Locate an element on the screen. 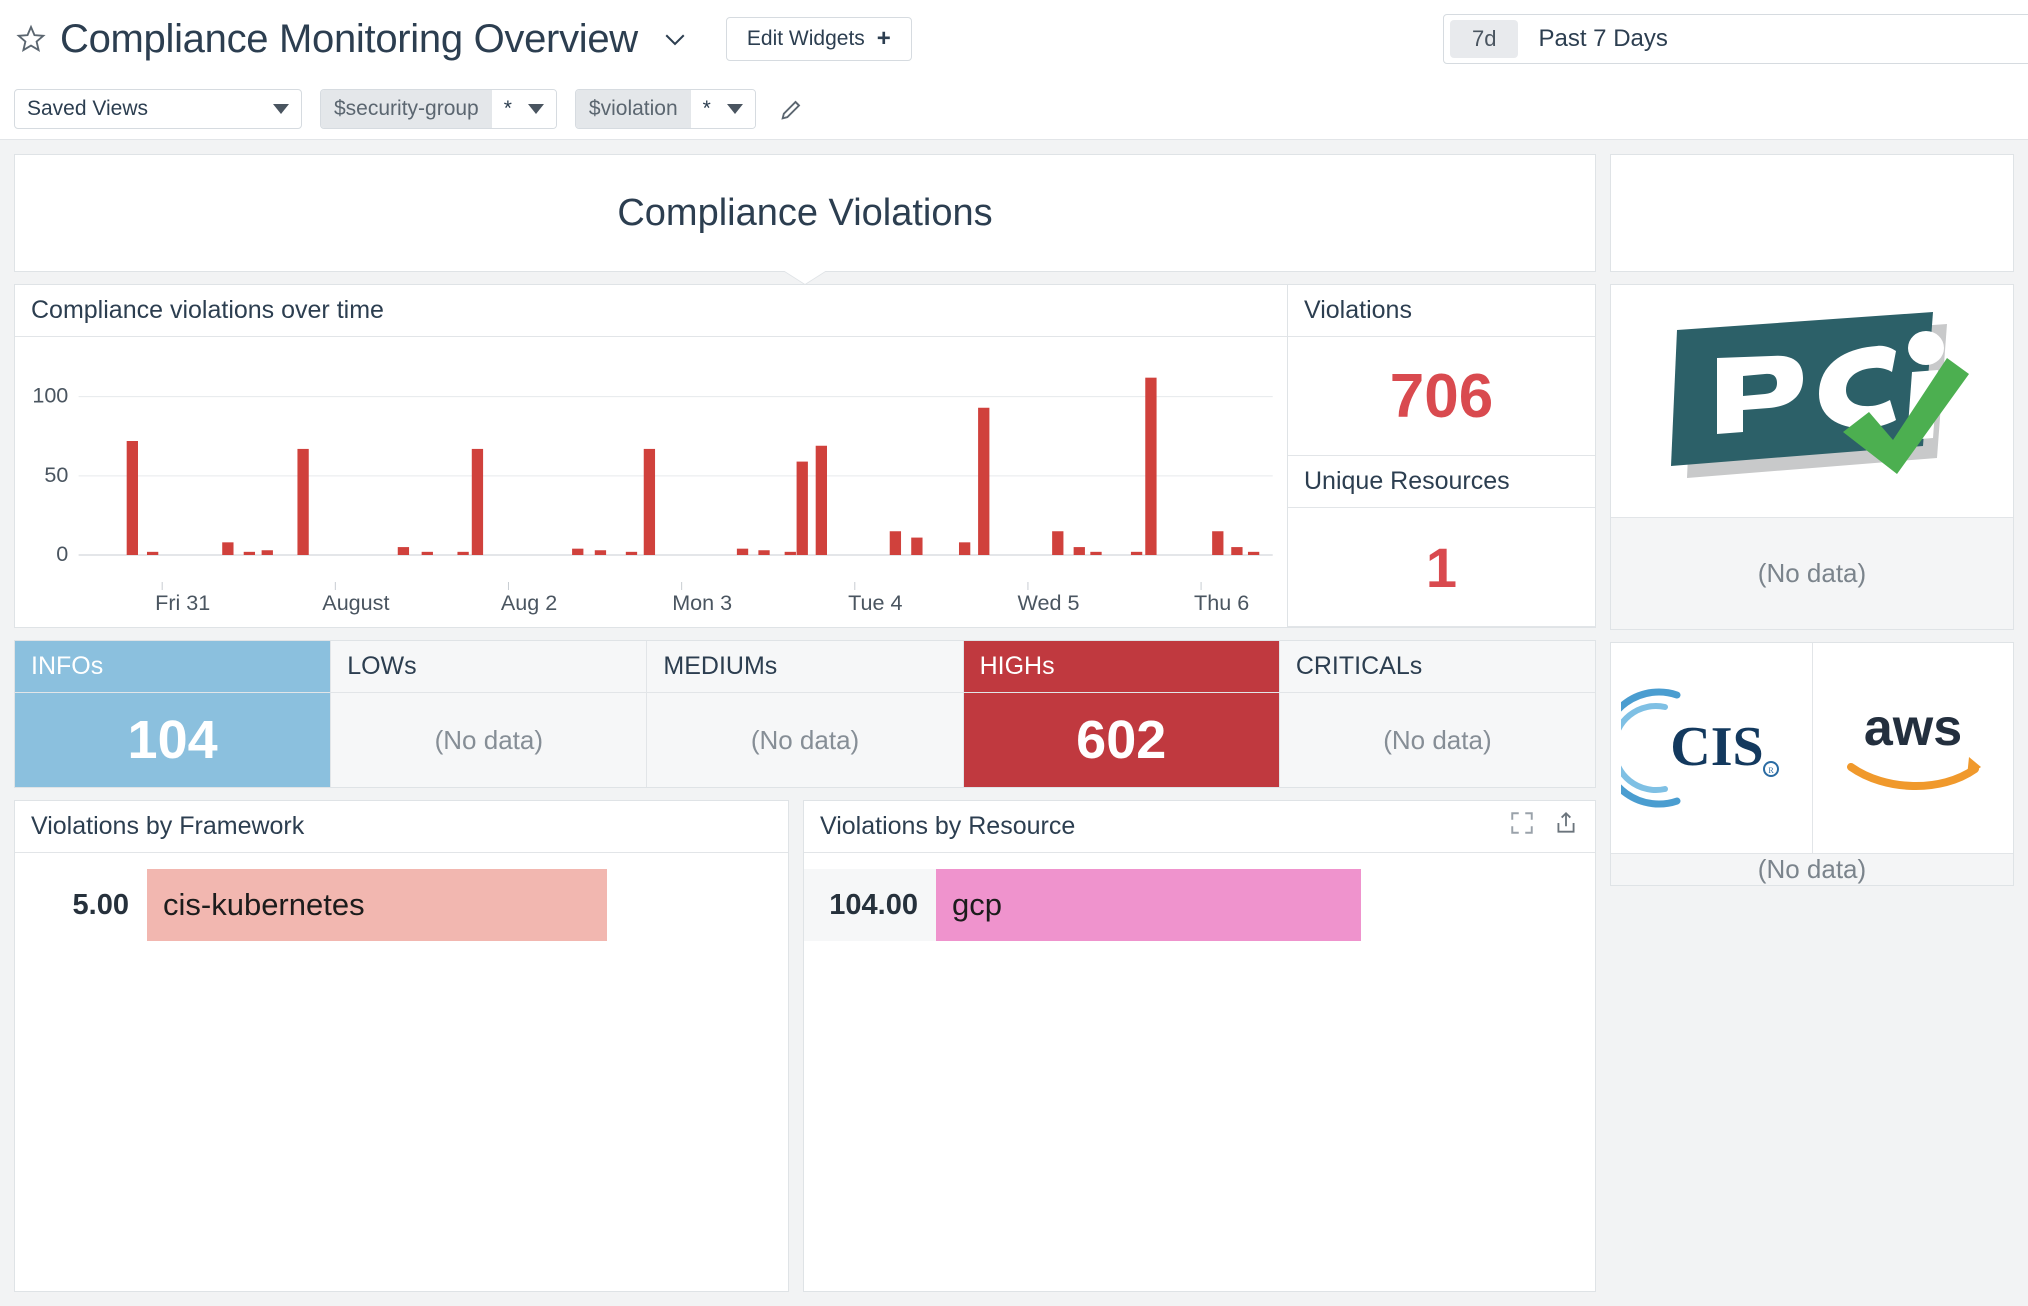 The image size is (2028, 1306). severity-cell-mediums: MEDIUMs (No data) is located at coordinates (805, 714).